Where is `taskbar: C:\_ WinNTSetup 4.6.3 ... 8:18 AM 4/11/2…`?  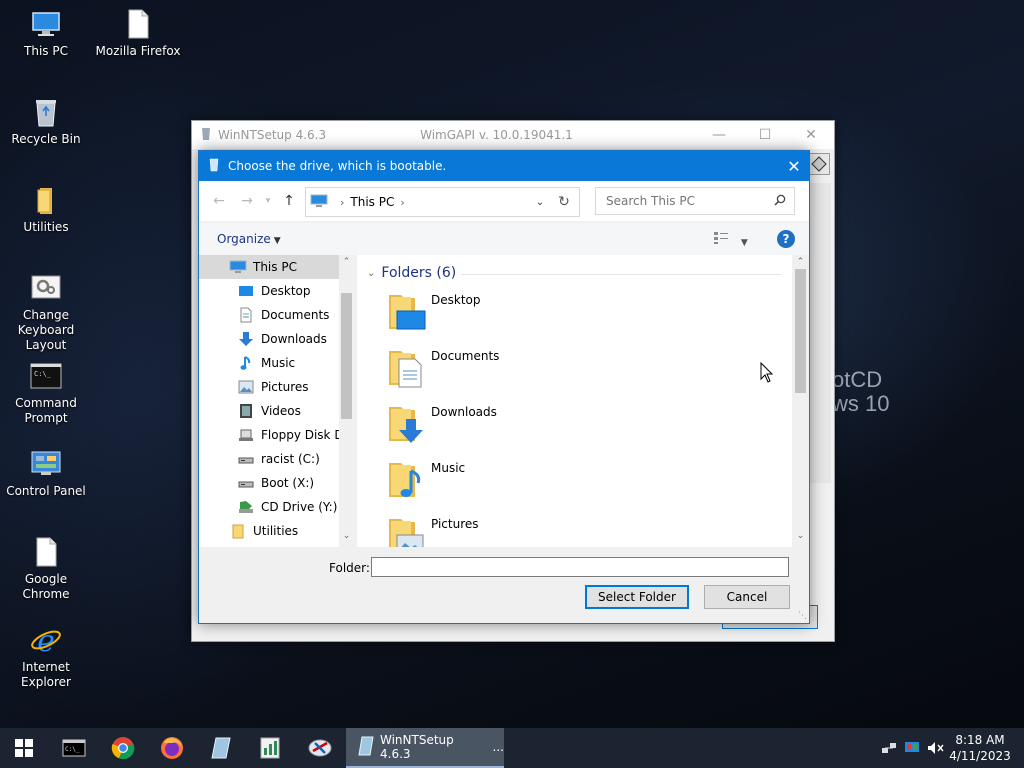
taskbar: C:\_ WinNTSetup 4.6.3 ... 8:18 AM 4/11/2… is located at coordinates (512, 748).